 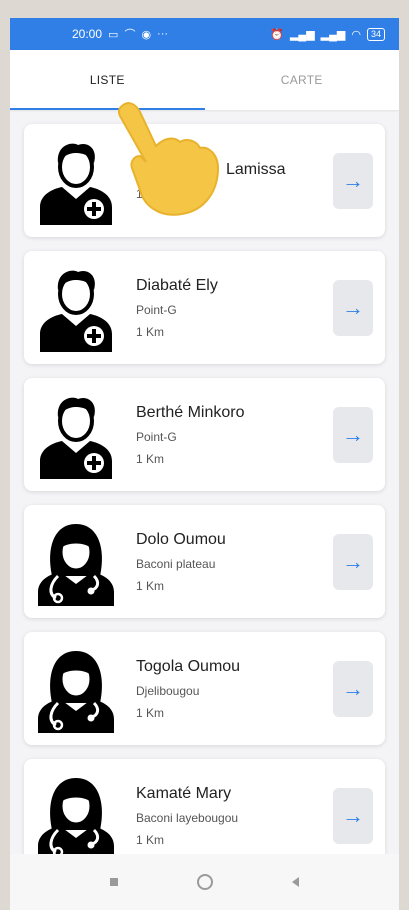 What do you see at coordinates (163, 34) in the screenshot?
I see `more-icon: ···` at bounding box center [163, 34].